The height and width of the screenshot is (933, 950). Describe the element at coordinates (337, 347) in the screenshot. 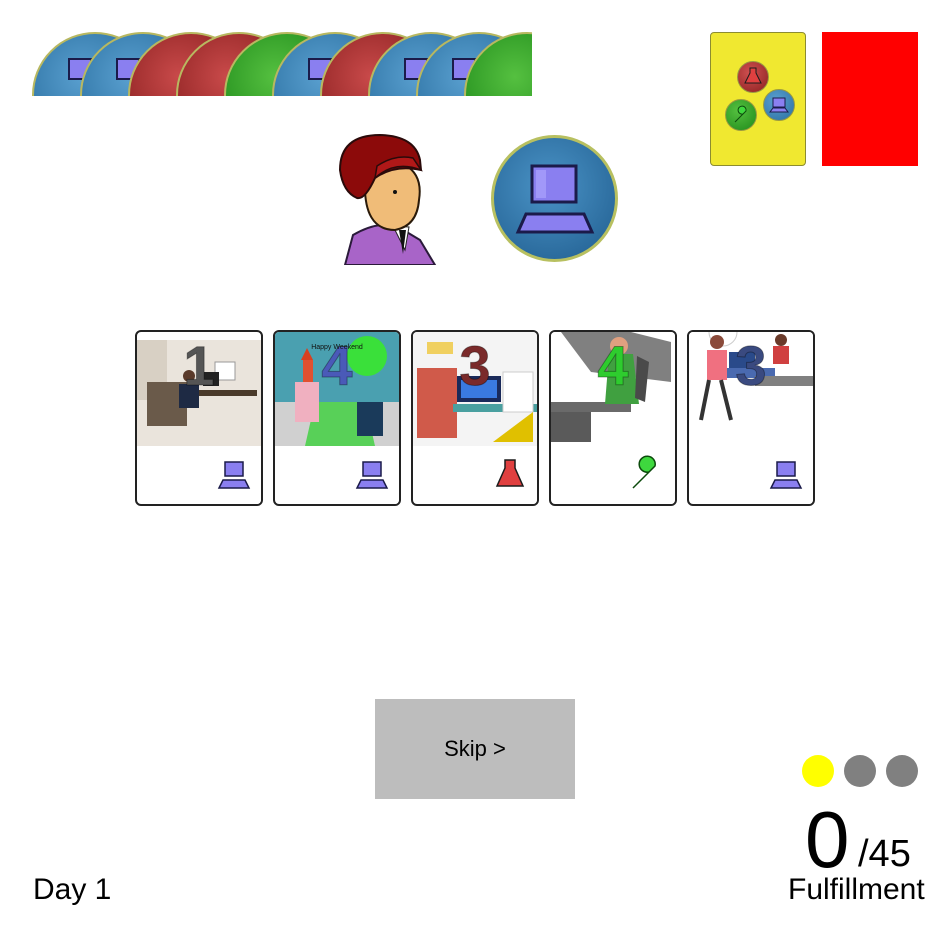

I see `card-caption: Happy Weekend` at that location.